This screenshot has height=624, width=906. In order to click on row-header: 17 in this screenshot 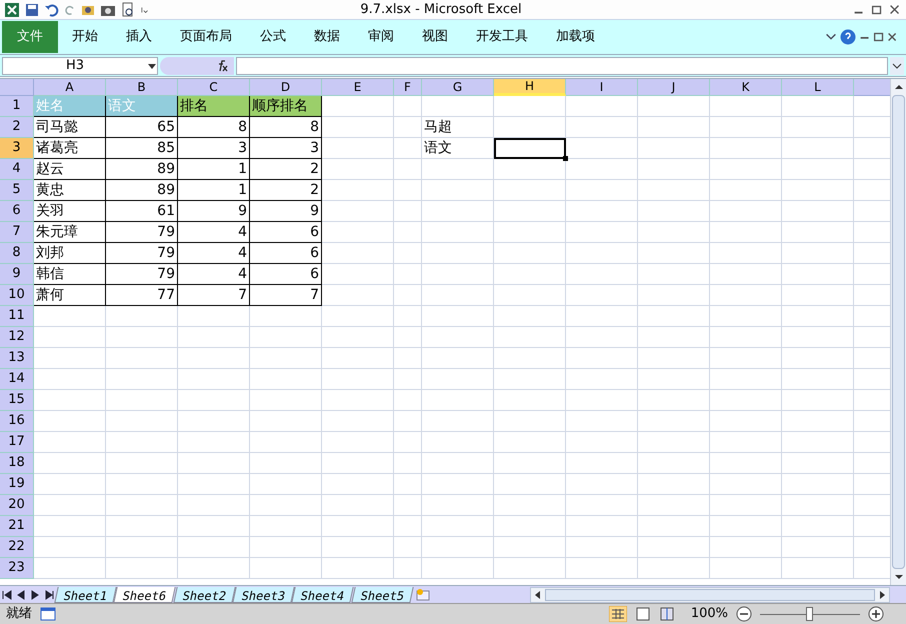, I will do `click(17, 442)`.